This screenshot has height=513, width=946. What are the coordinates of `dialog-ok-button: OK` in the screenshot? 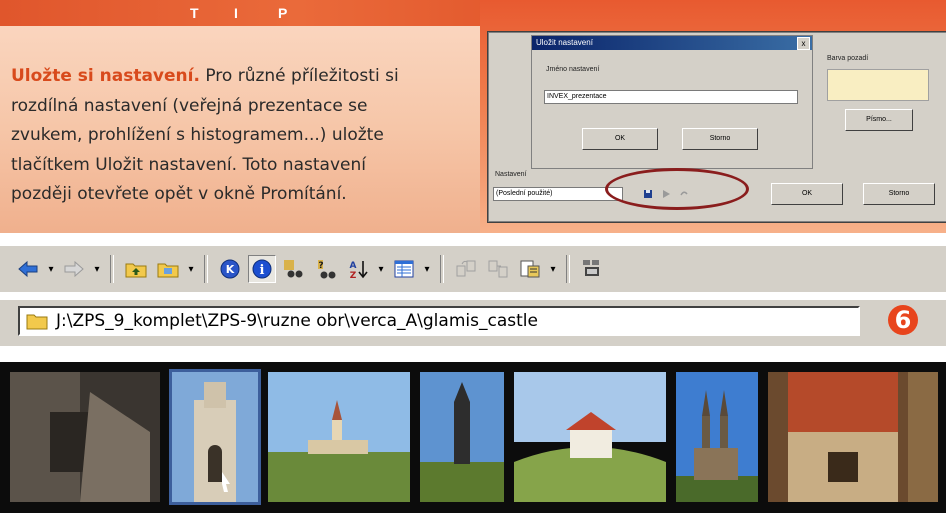 It's located at (807, 194).